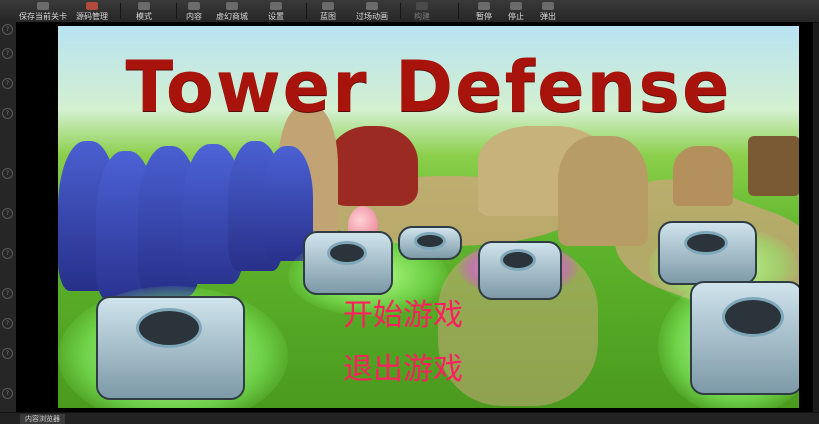 Image resolution: width=819 pixels, height=424 pixels. What do you see at coordinates (548, 11) in the screenshot?
I see `eject-button: 弹出` at bounding box center [548, 11].